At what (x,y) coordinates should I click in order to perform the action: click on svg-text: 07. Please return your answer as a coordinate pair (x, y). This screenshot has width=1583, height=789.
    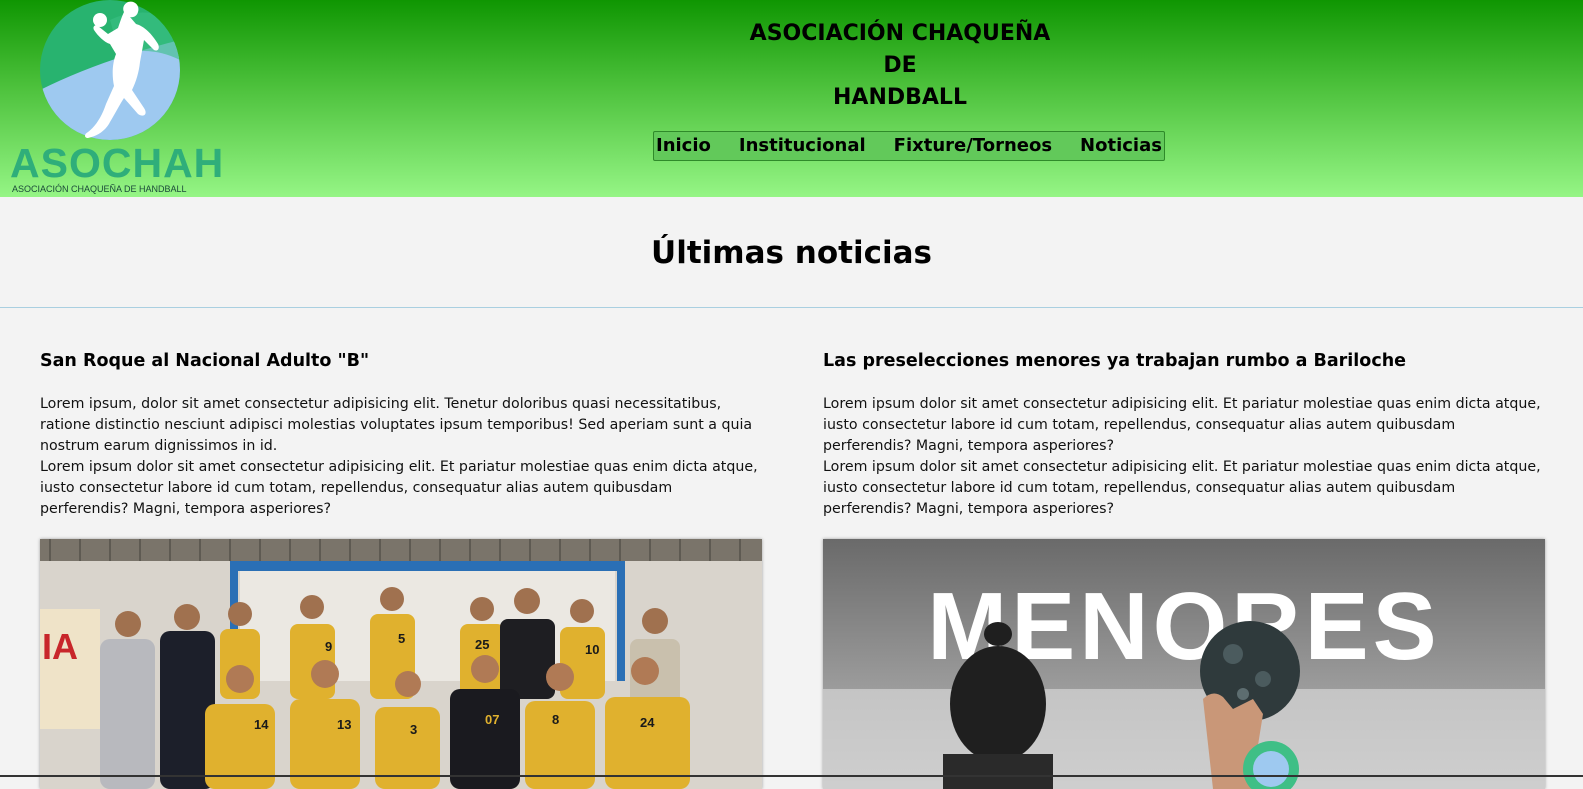
    Looking at the image, I should click on (492, 719).